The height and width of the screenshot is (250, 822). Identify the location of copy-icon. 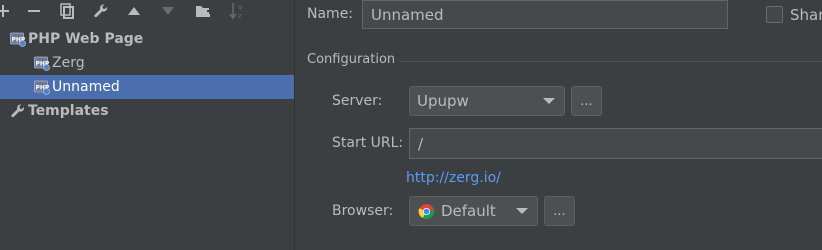
(67, 11).